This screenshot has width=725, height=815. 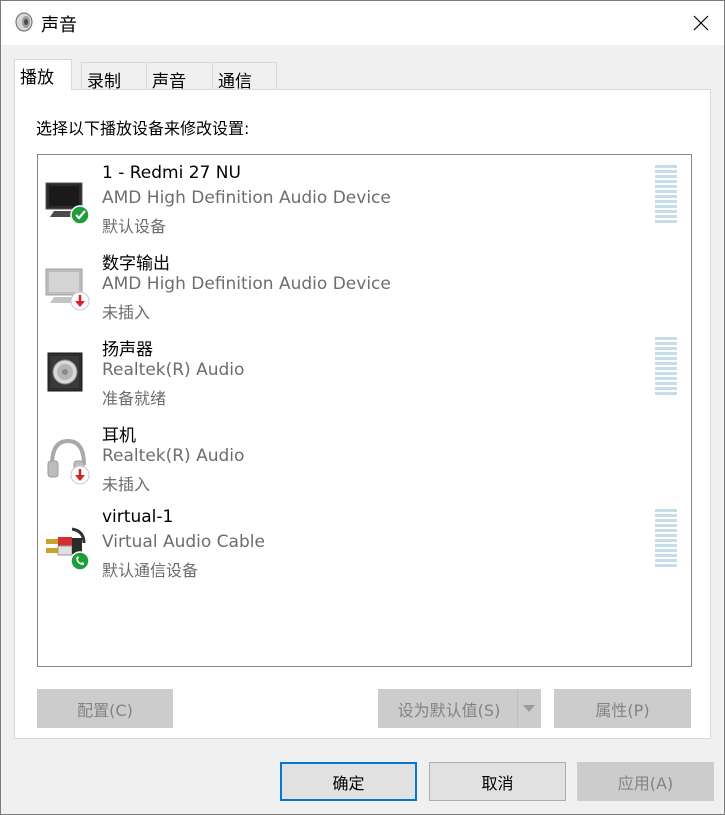 What do you see at coordinates (65, 372) in the screenshot?
I see `speaker-icon` at bounding box center [65, 372].